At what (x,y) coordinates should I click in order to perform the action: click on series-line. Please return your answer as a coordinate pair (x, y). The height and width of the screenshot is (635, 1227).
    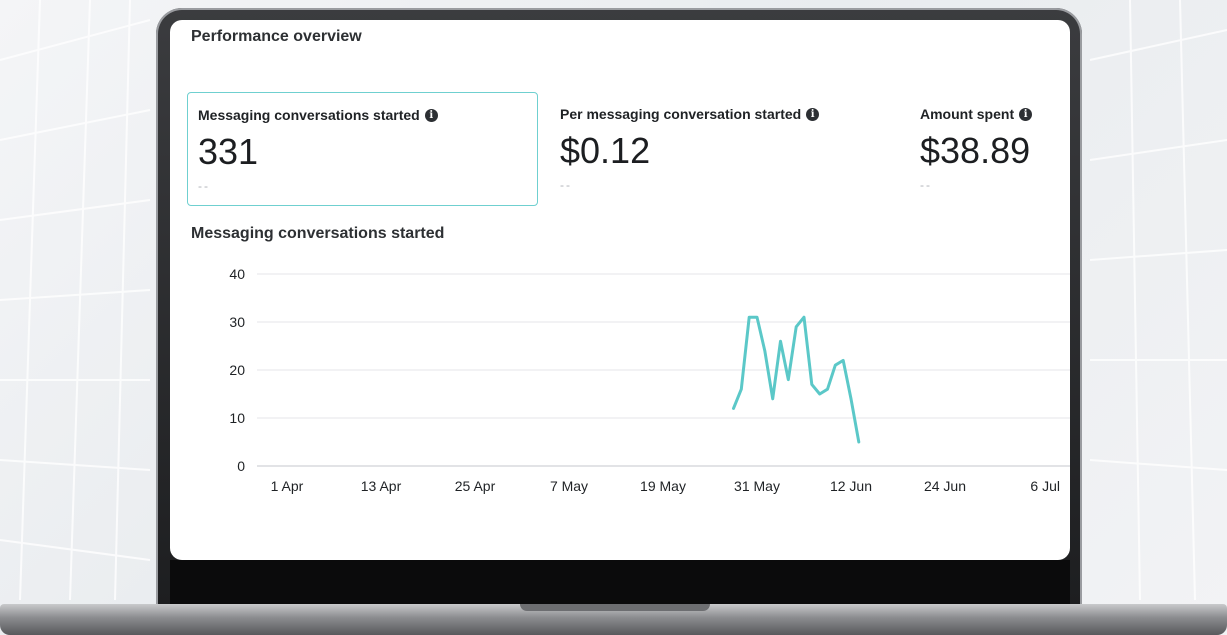
    Looking at the image, I should click on (796, 379).